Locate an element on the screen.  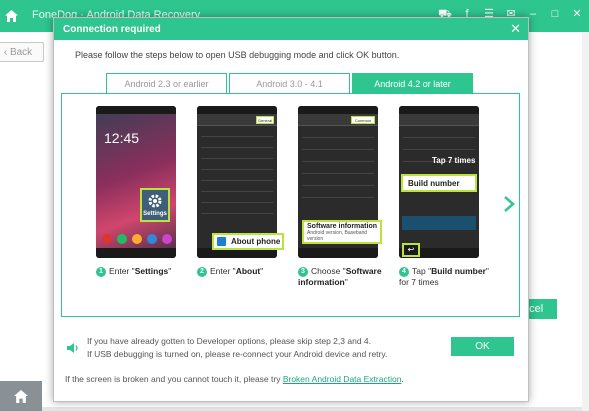
clock-widget: 12:45 is located at coordinates (122, 138).